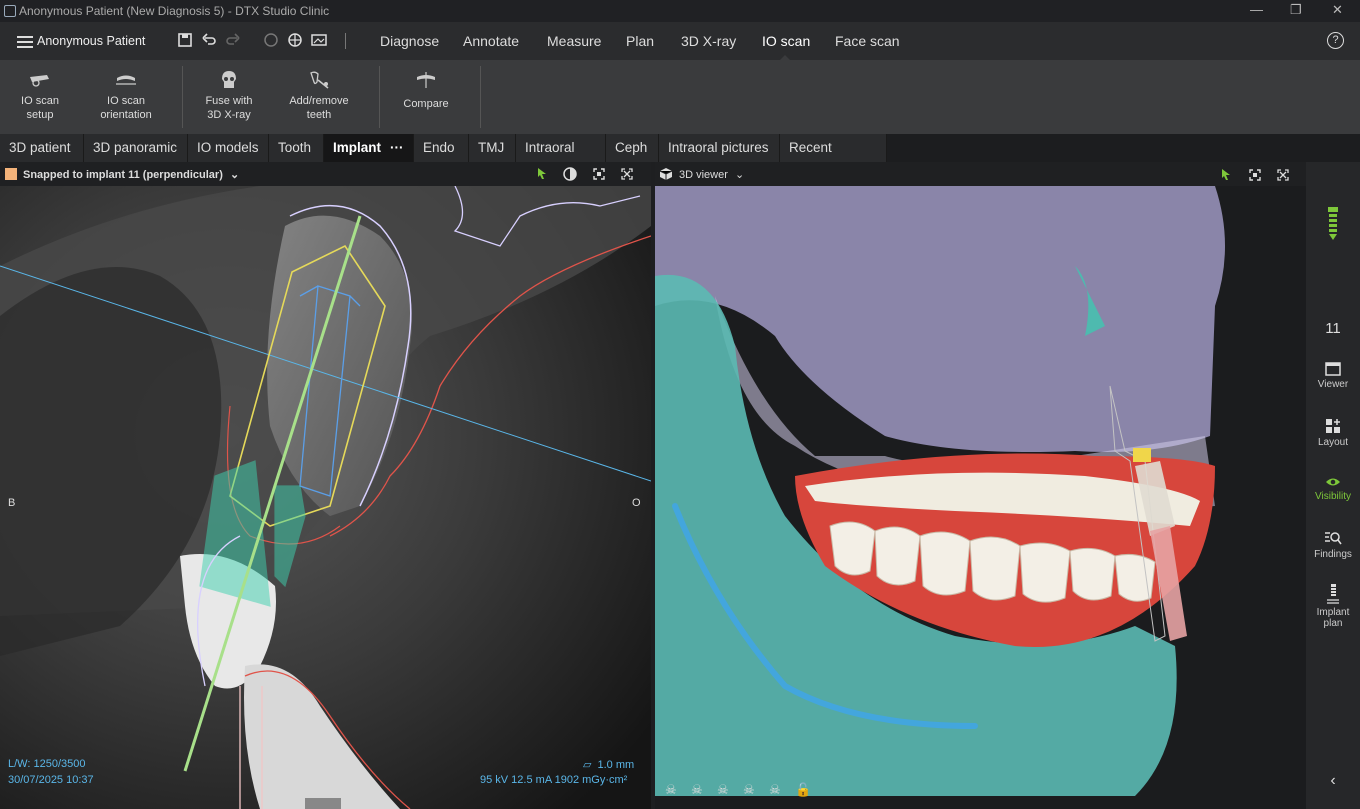  Describe the element at coordinates (703, 175) in the screenshot. I see `3d-viewer-title: 3D viewer` at that location.